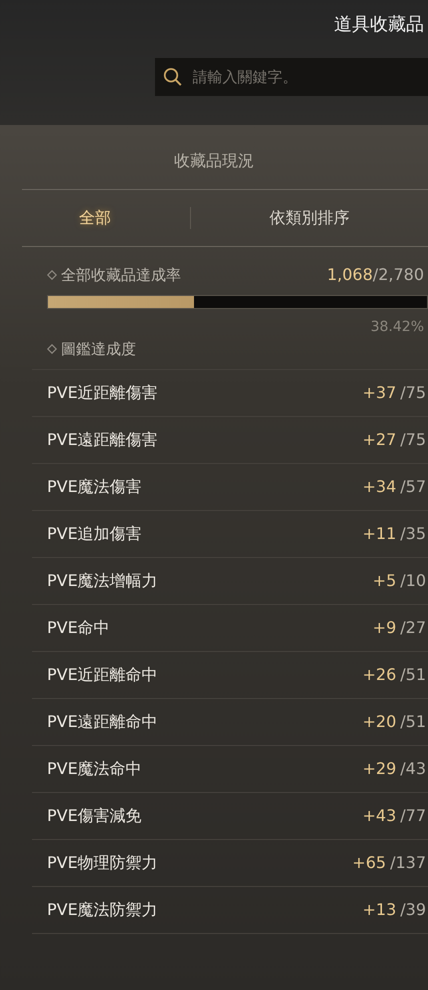  What do you see at coordinates (394, 533) in the screenshot?
I see `stat-value: +11 /35` at bounding box center [394, 533].